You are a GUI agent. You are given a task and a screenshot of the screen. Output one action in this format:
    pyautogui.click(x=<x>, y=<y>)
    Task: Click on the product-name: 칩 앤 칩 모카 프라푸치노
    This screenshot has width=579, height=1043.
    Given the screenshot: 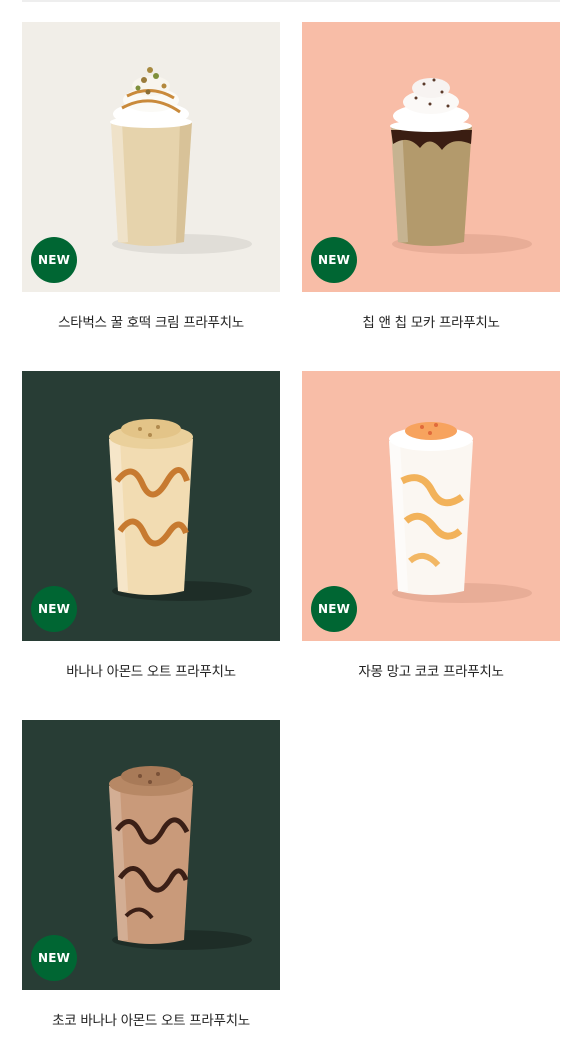 What is the action you would take?
    pyautogui.click(x=431, y=321)
    